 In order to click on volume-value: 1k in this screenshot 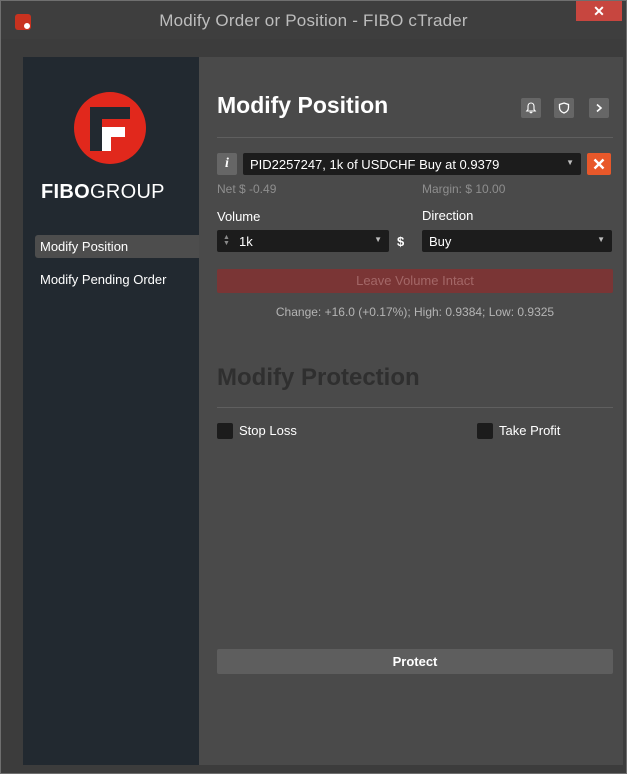, I will do `click(246, 241)`.